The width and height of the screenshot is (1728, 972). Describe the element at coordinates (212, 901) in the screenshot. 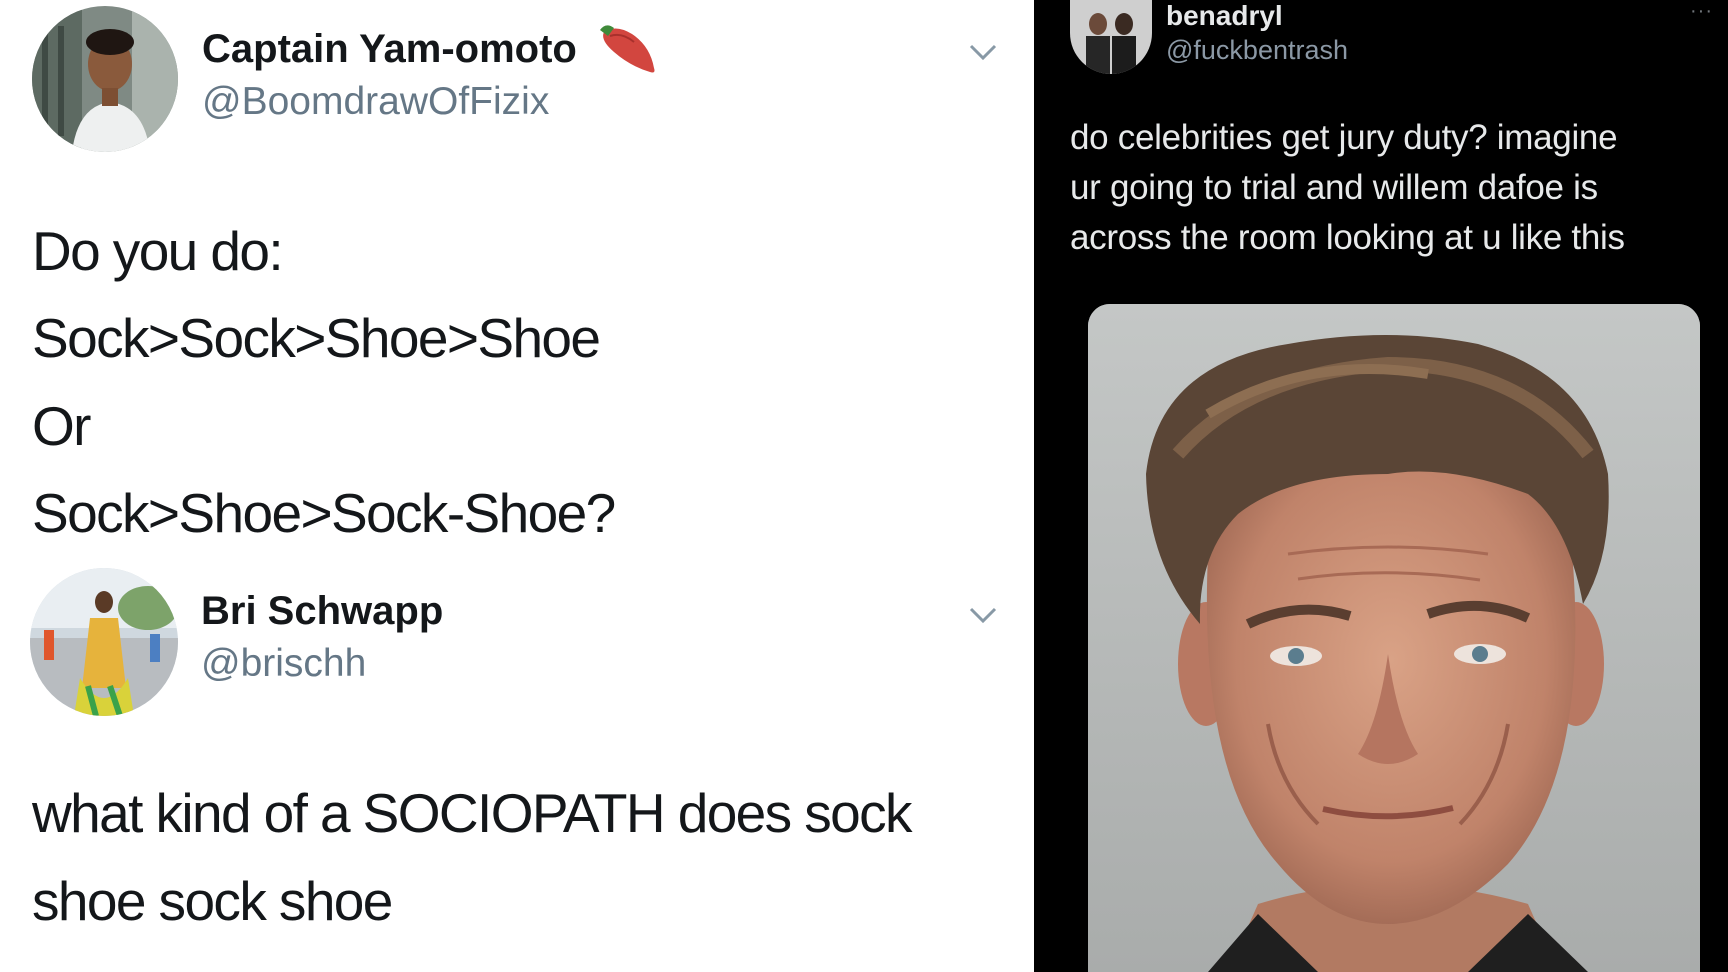

I see `tweet-text-line: shoe sock shoe` at that location.